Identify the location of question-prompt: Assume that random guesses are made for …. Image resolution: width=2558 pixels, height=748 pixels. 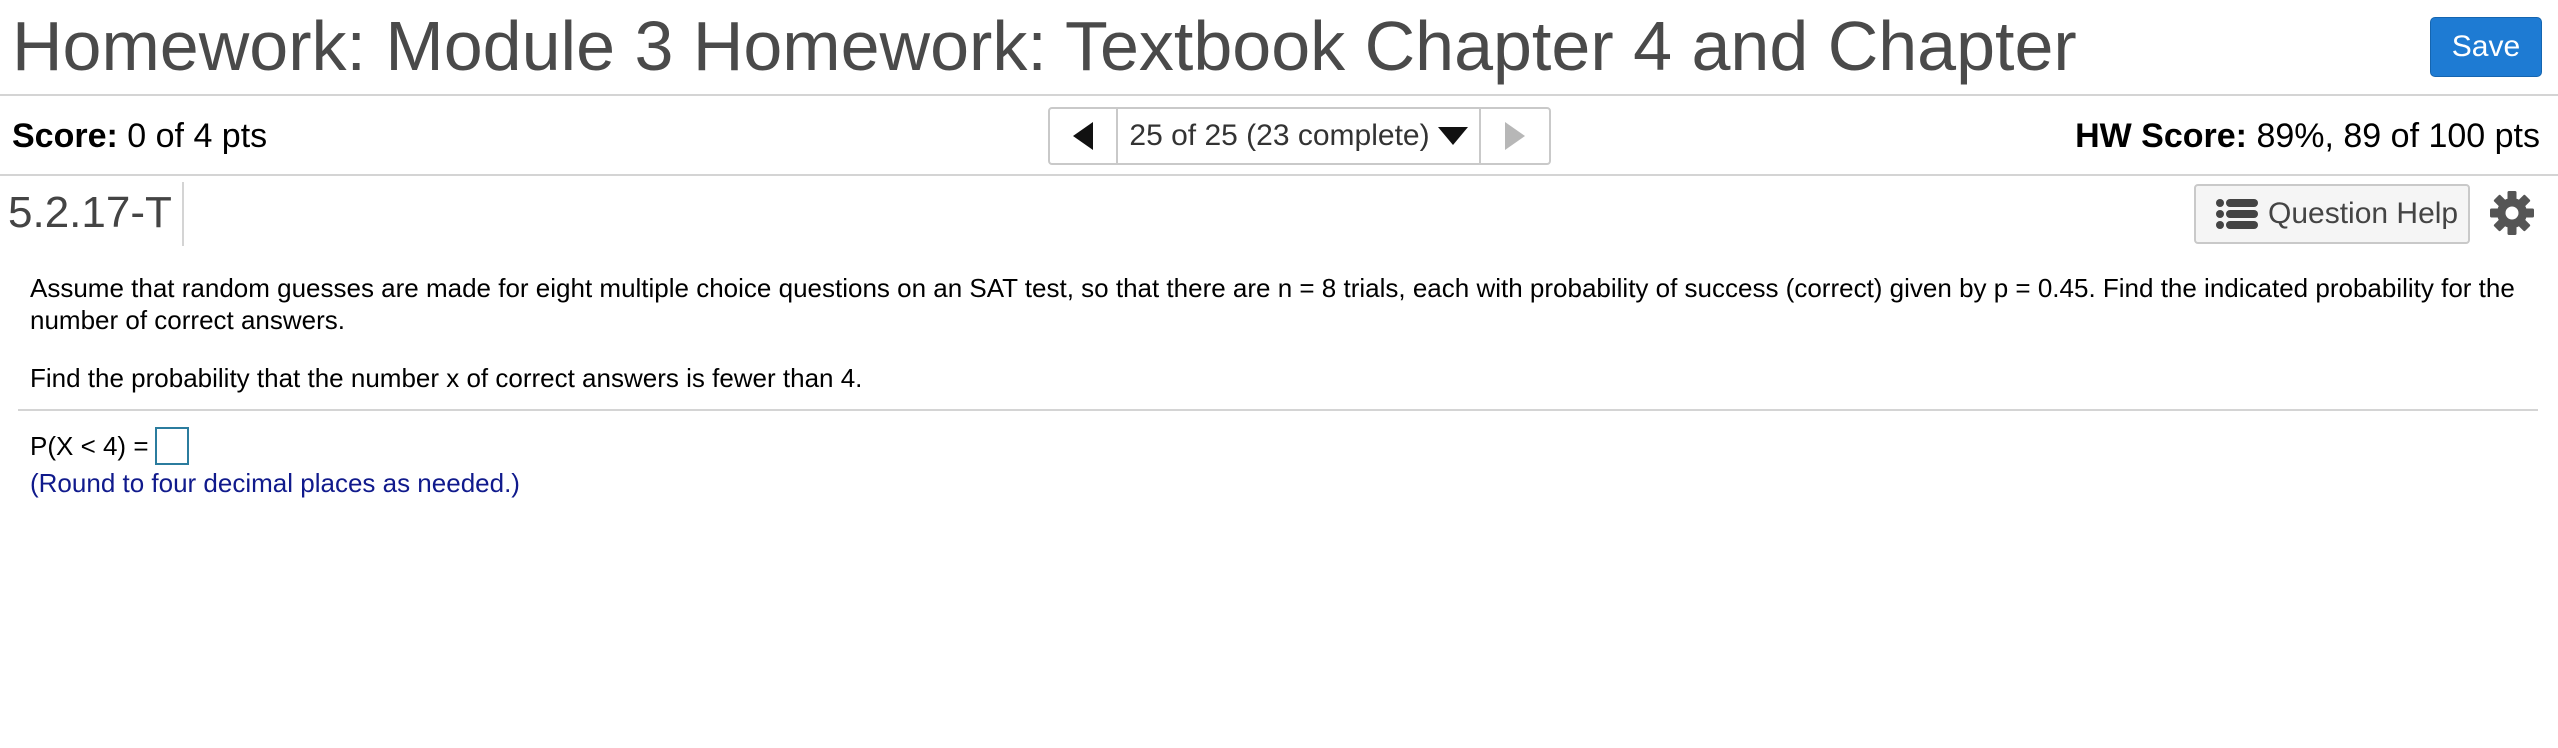
(1272, 304).